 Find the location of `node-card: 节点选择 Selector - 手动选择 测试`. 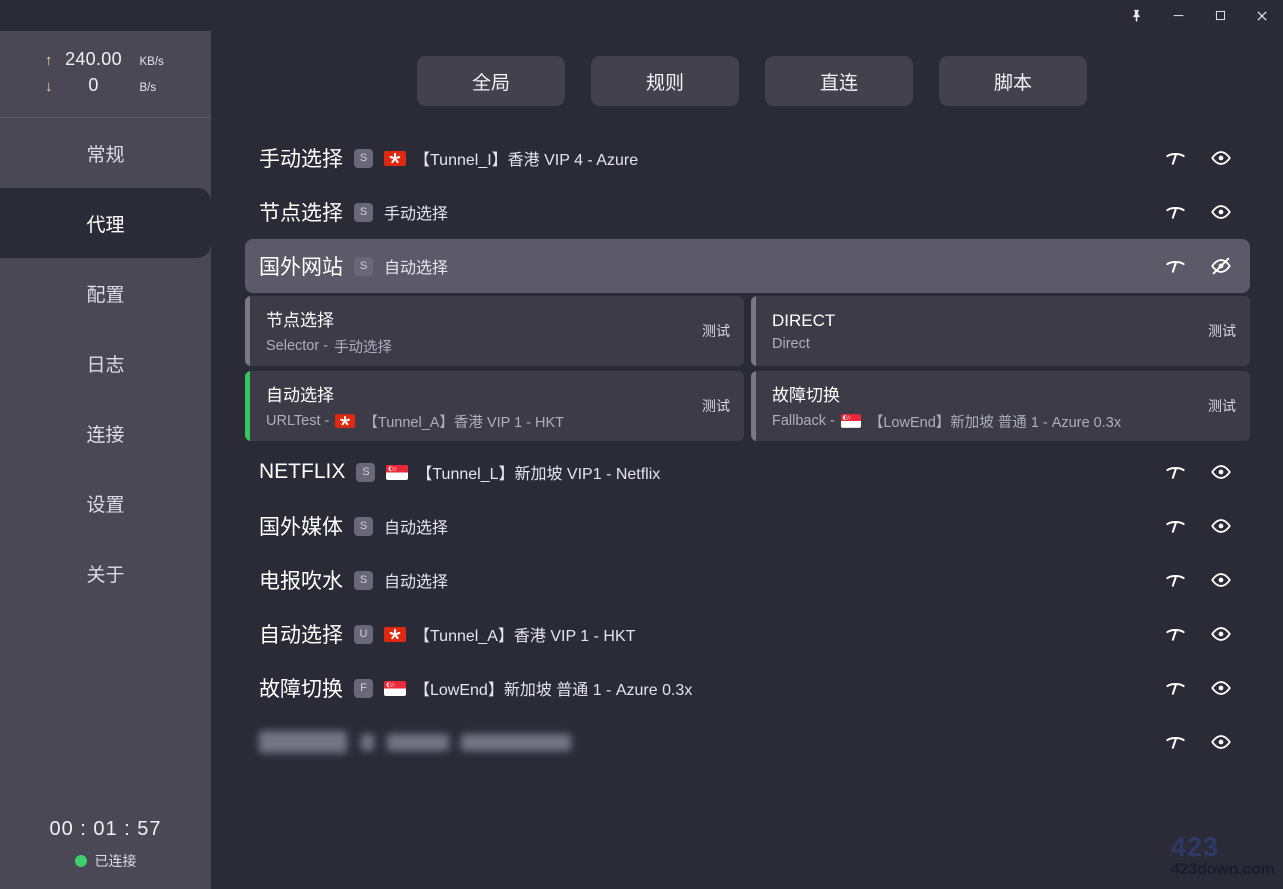

node-card: 节点选择 Selector - 手动选择 测试 is located at coordinates (494, 331).